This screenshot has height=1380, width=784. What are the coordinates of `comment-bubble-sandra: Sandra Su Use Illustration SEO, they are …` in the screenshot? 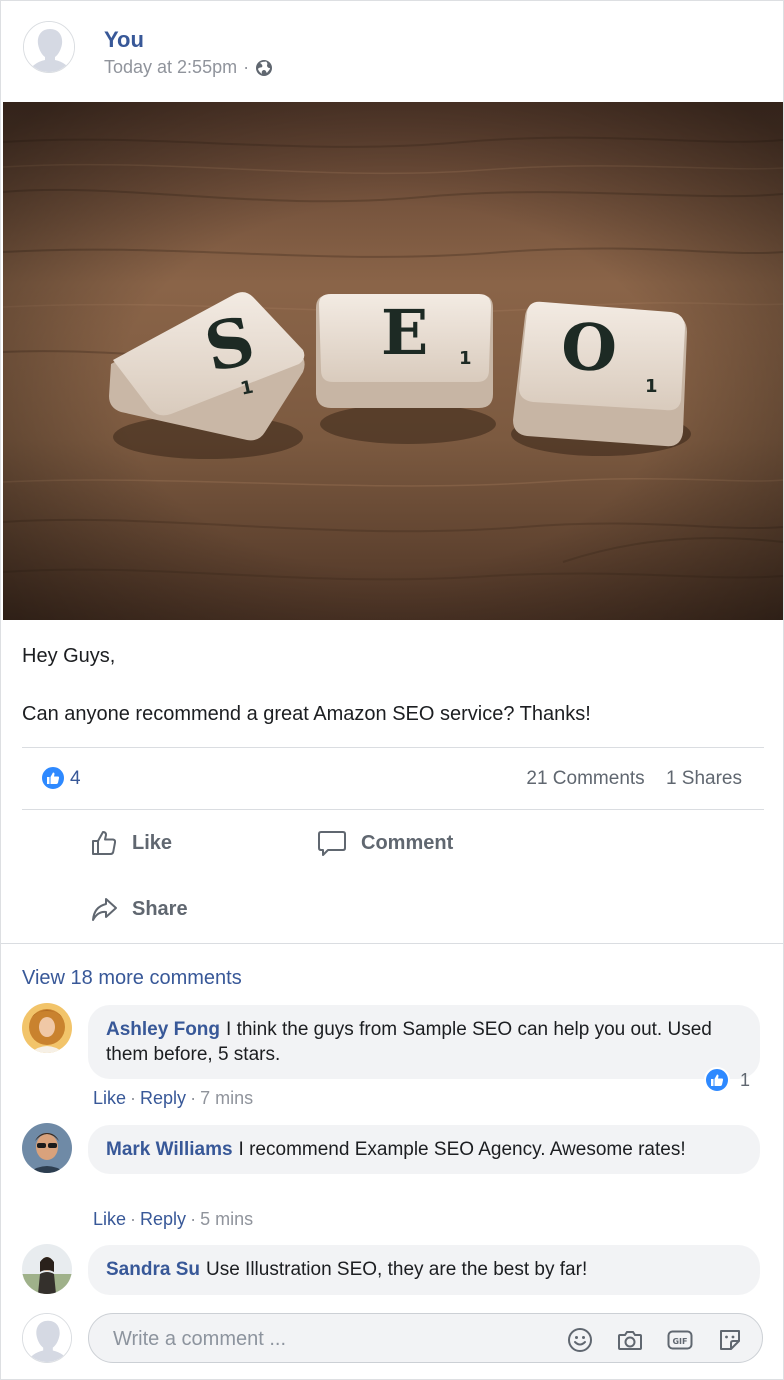 It's located at (424, 1270).